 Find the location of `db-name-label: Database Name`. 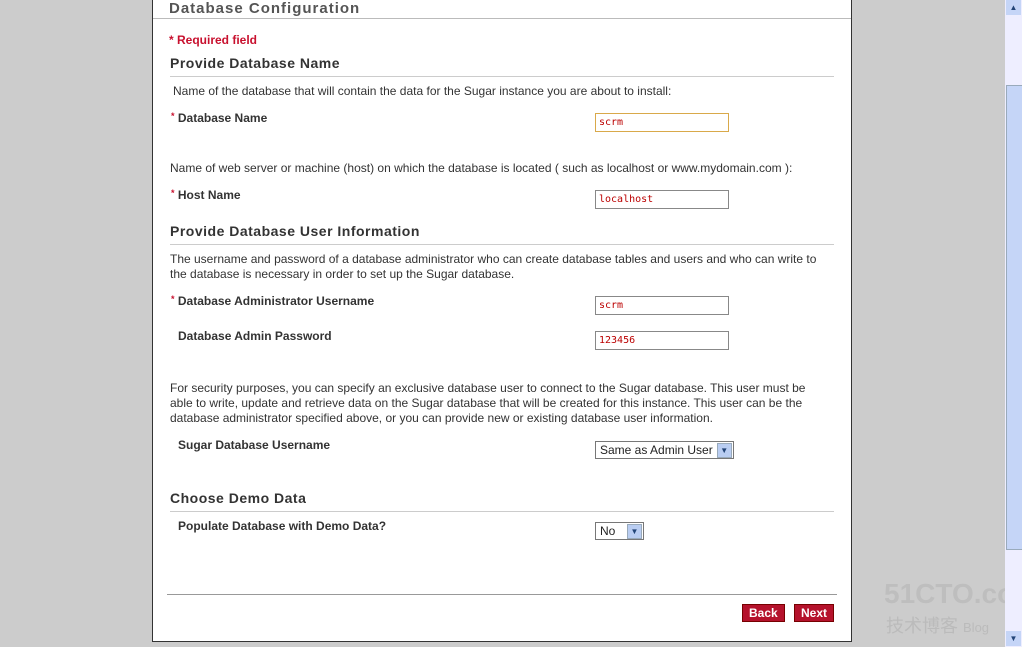

db-name-label: Database Name is located at coordinates (222, 118).